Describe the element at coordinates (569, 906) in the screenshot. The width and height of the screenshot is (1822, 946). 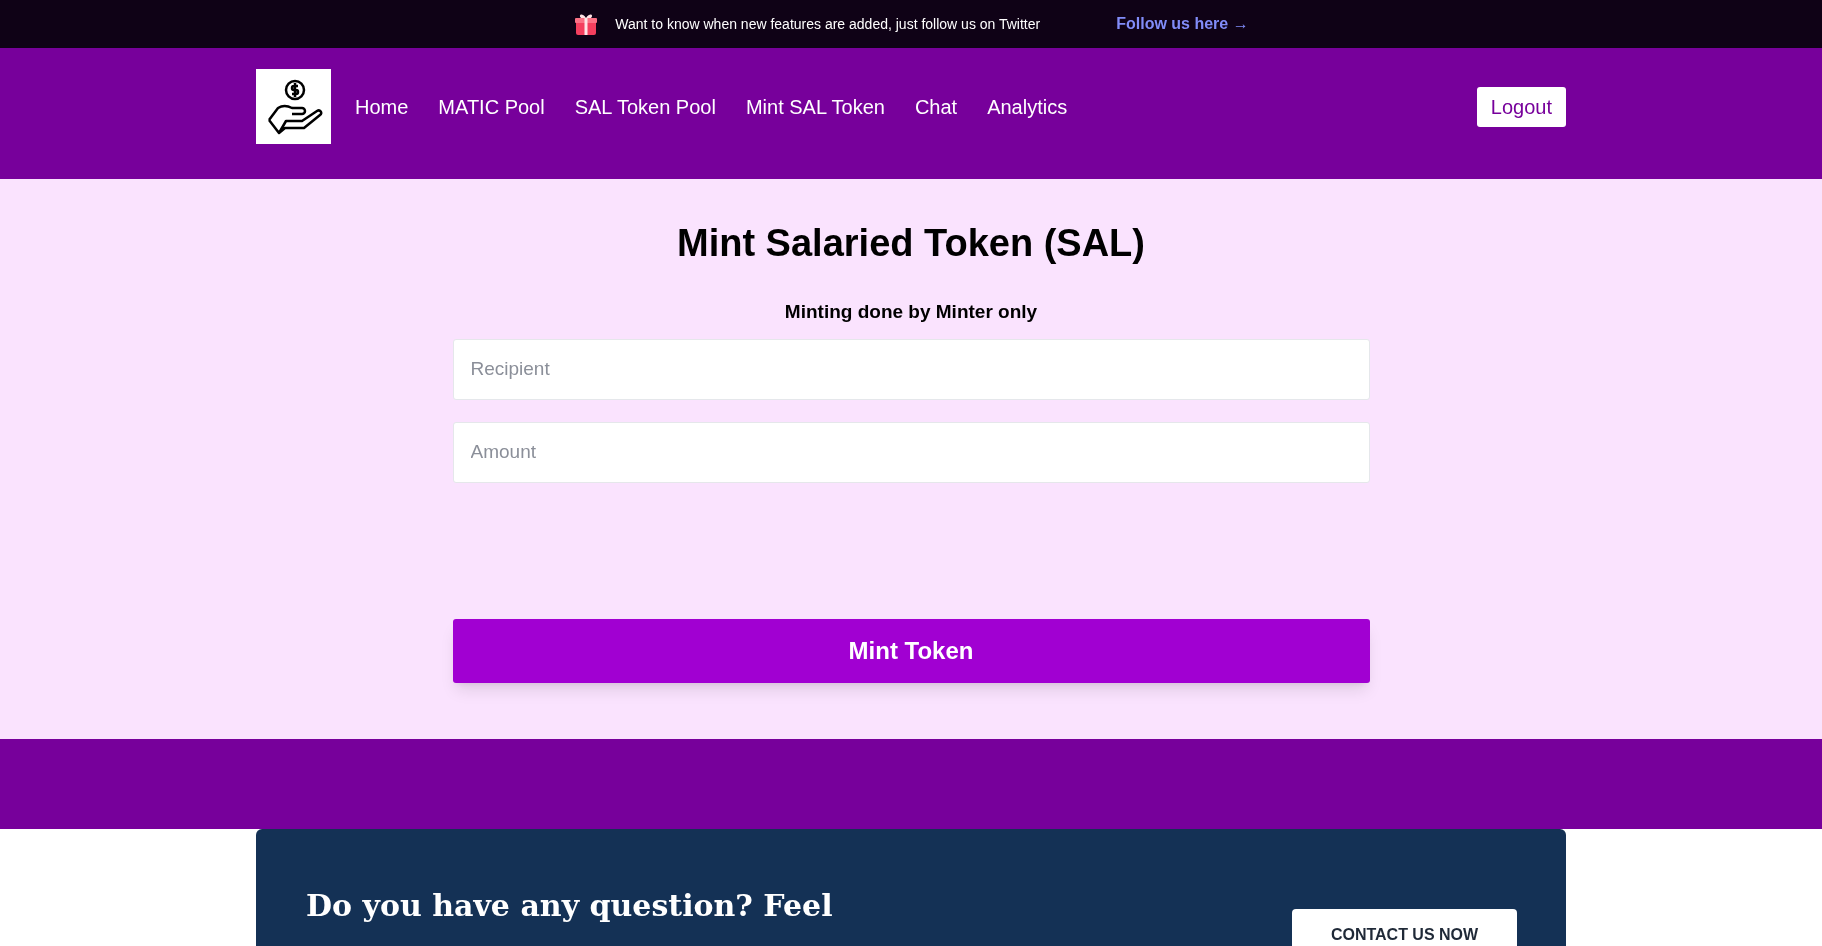
I see `contact-heading: Do you have any question? Feel` at that location.